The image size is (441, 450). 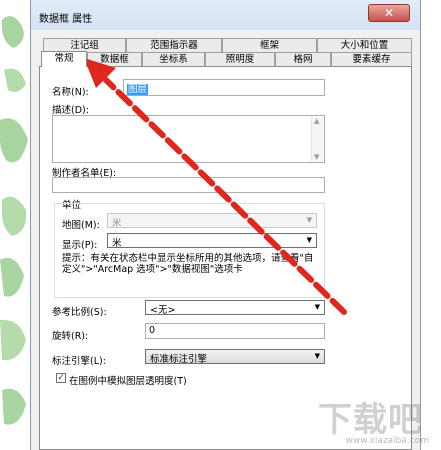 I want to click on tab-data-frame: 数据框, so click(x=114, y=59).